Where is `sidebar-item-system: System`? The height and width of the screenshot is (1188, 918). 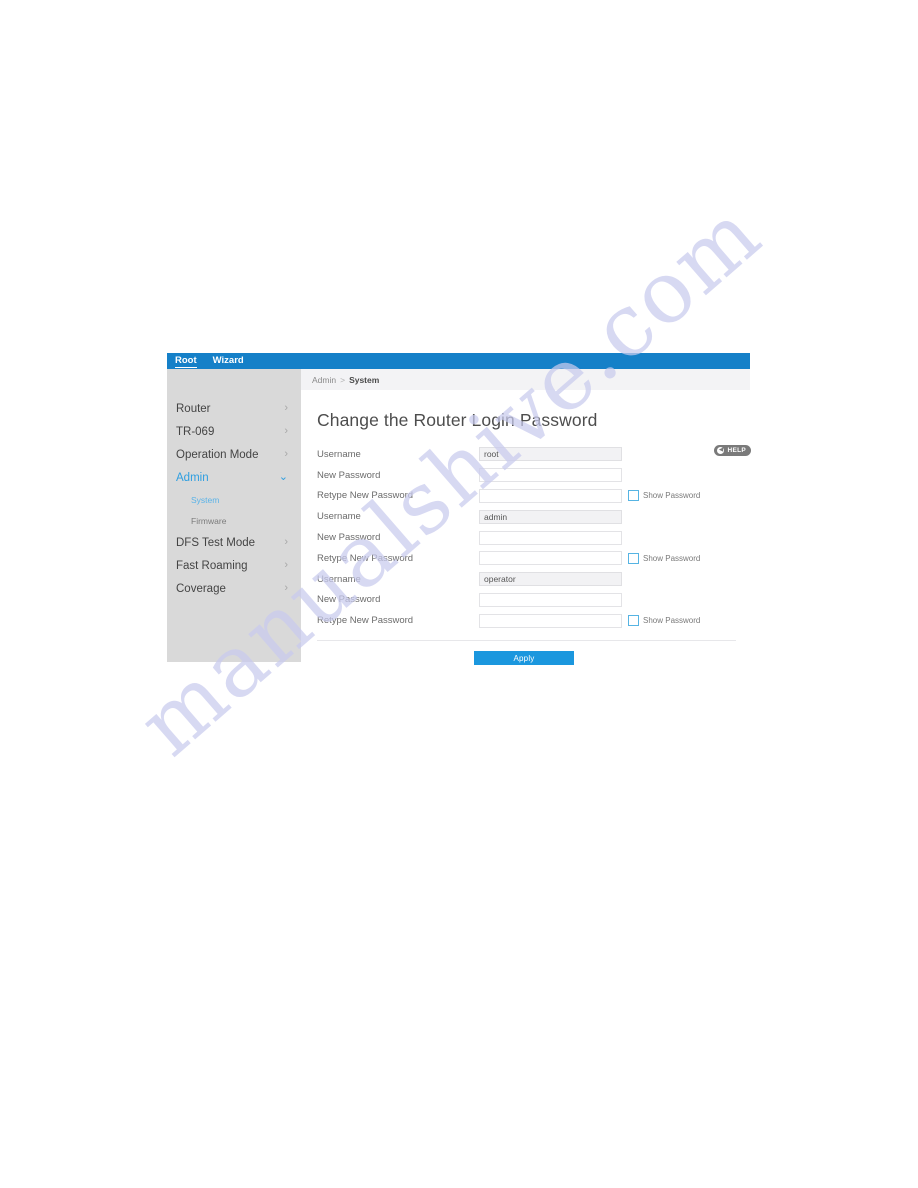 sidebar-item-system: System is located at coordinates (234, 499).